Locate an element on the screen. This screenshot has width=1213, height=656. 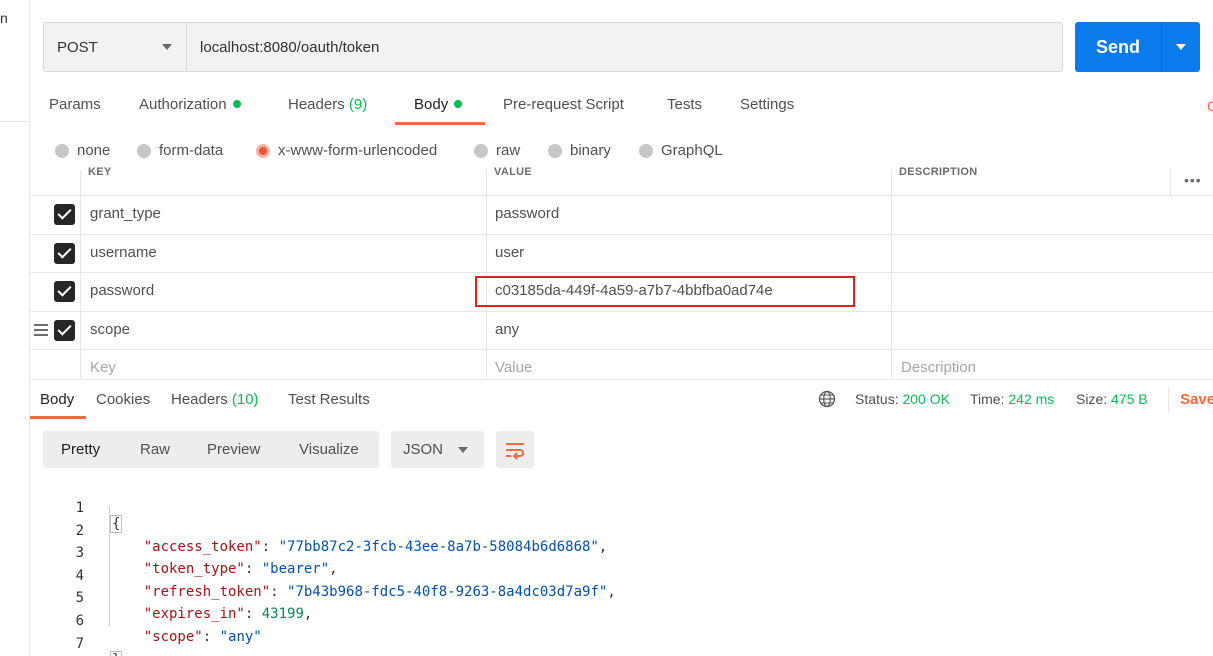
wrap-lines-icon is located at coordinates (515, 451).